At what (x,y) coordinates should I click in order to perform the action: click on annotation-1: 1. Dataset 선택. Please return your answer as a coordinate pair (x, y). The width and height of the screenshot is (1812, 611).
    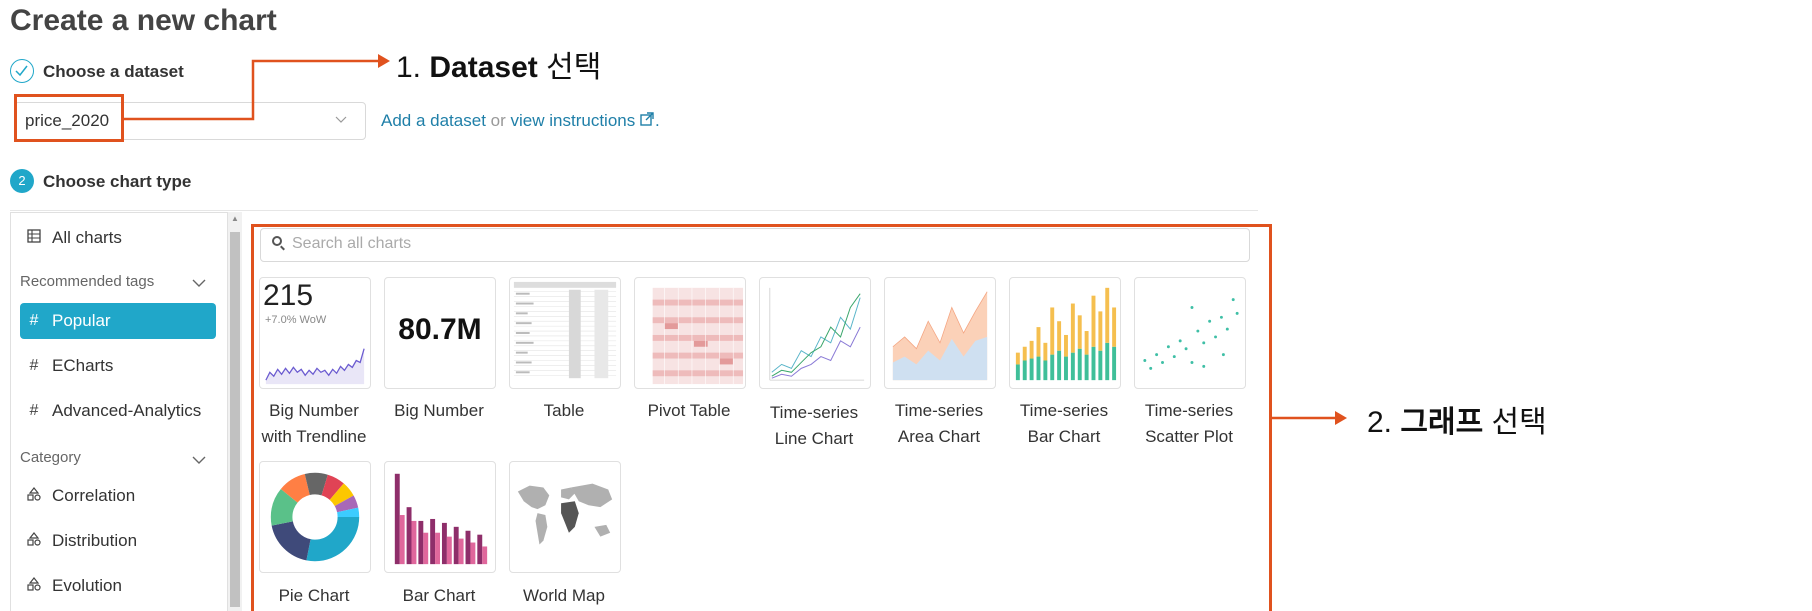
    Looking at the image, I should click on (498, 64).